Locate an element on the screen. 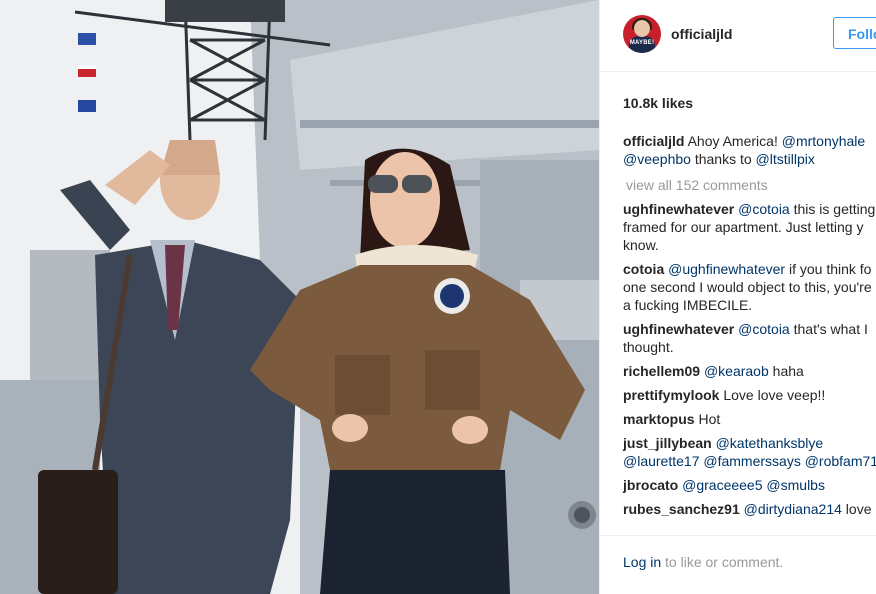 This screenshot has width=876, height=594. login-prompt-text: to like or comment. is located at coordinates (722, 562).